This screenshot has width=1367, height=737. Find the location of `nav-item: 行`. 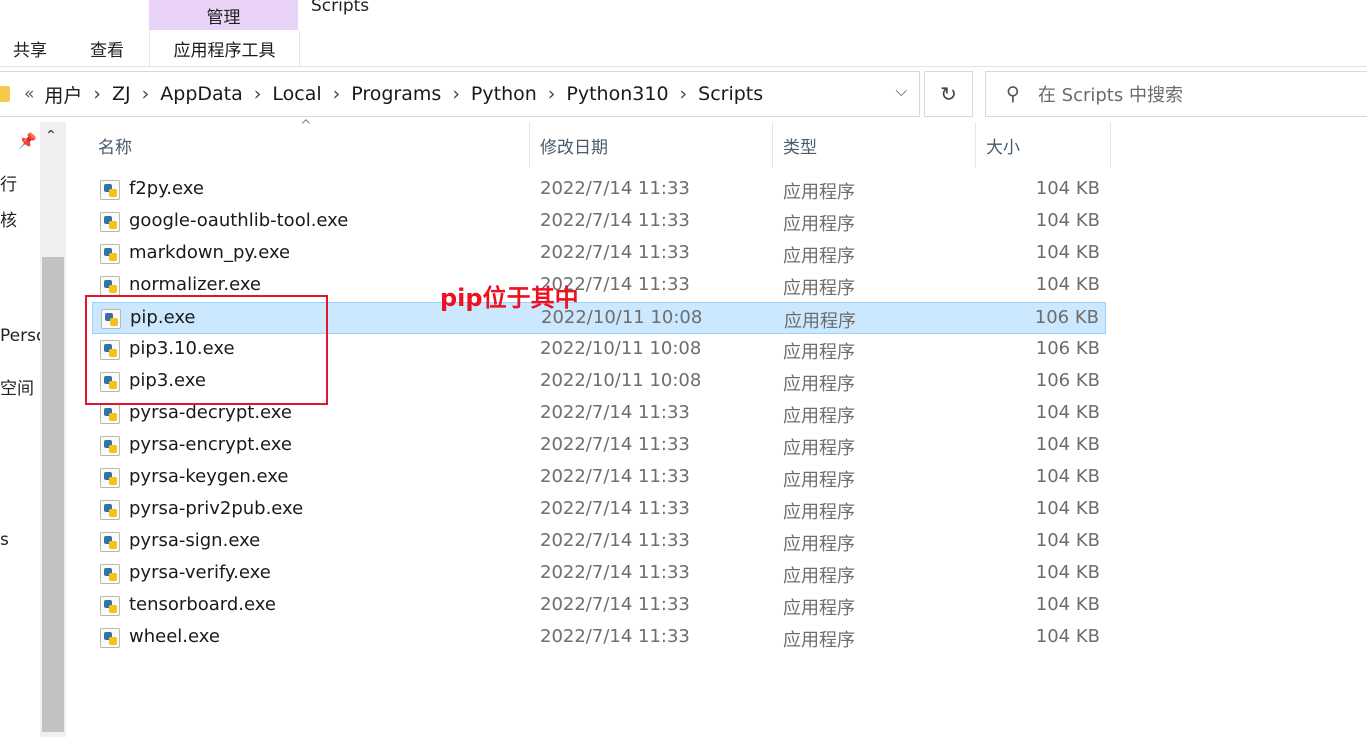

nav-item: 行 is located at coordinates (8, 182).